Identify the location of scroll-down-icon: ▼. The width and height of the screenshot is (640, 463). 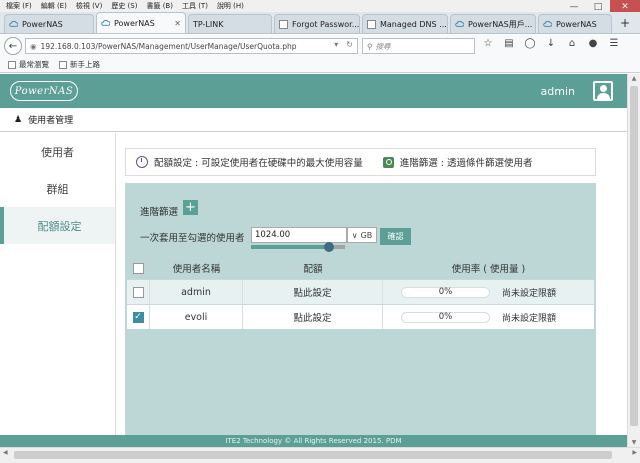
(634, 442).